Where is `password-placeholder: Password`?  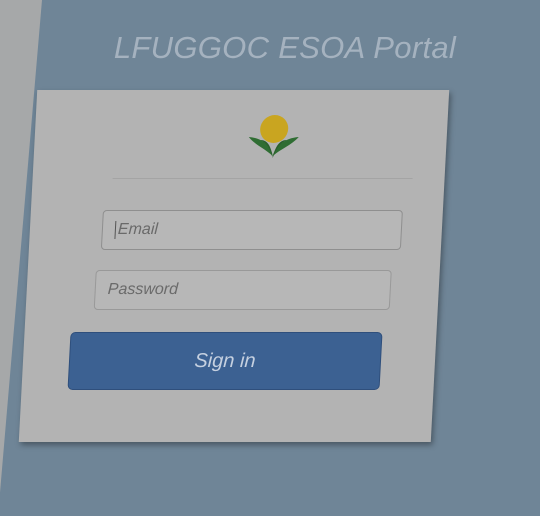
password-placeholder: Password is located at coordinates (143, 289).